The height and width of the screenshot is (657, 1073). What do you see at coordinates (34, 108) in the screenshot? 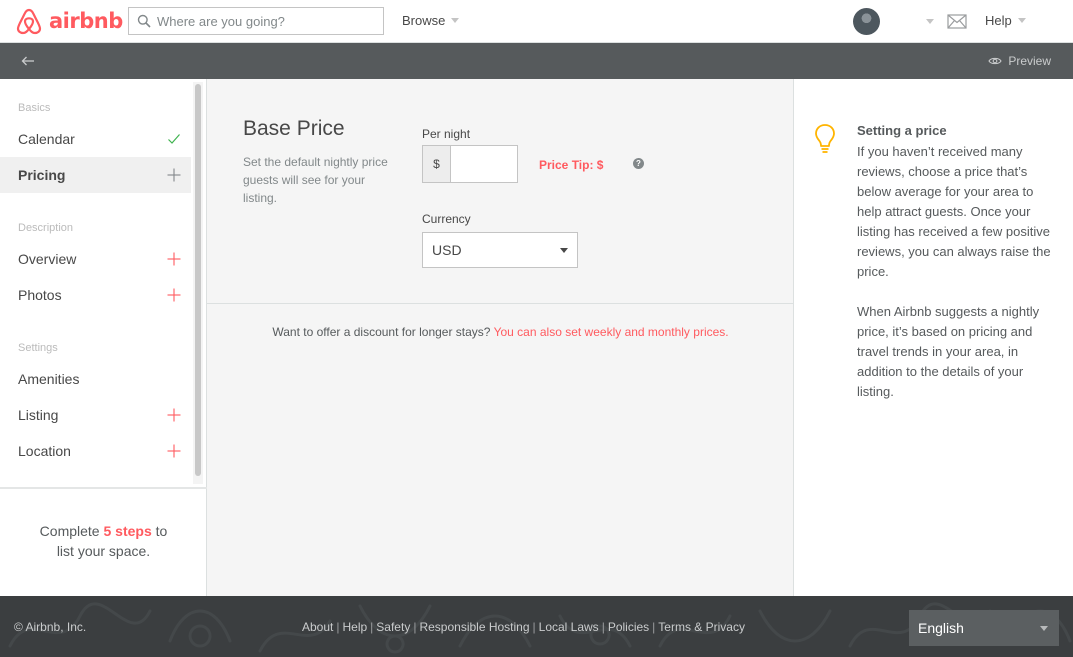
I see `sidebar-section-basics: Basics` at bounding box center [34, 108].